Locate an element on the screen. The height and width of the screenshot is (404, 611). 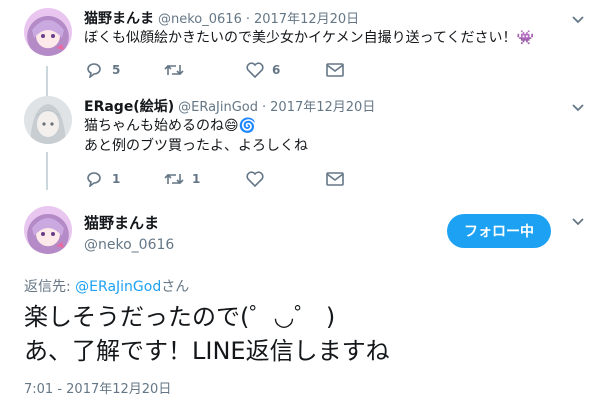
reply-count: 1 is located at coordinates (116, 179).